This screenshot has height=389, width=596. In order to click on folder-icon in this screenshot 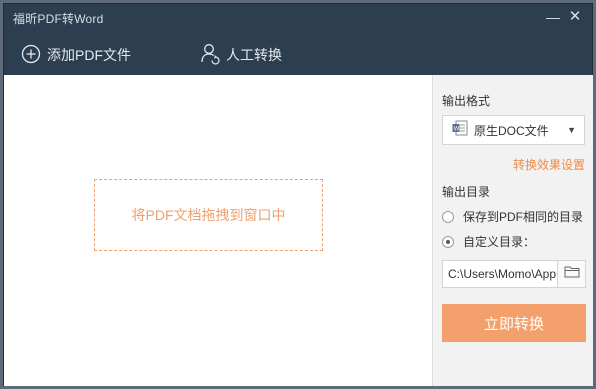, I will do `click(572, 274)`.